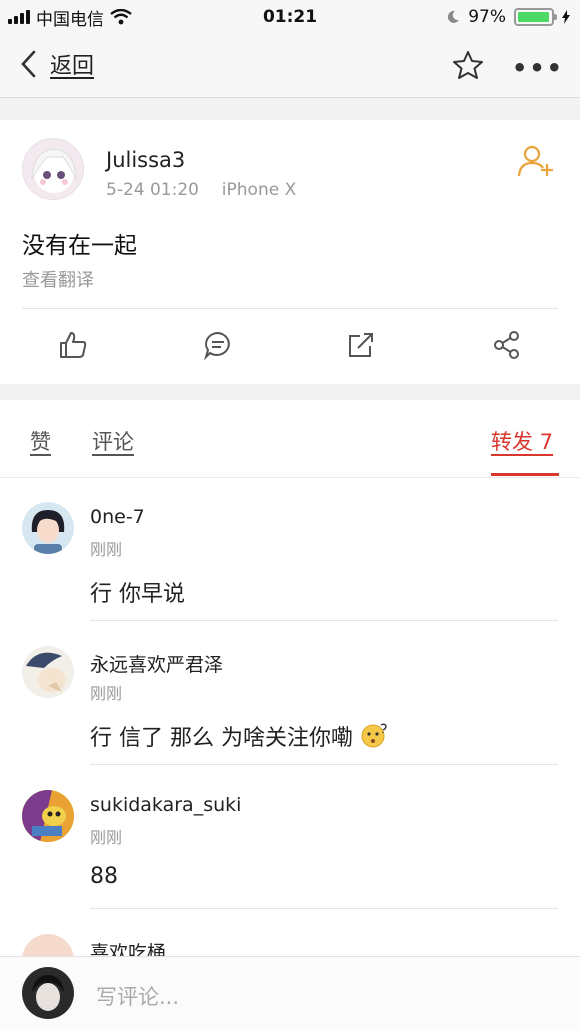 The width and height of the screenshot is (580, 1031). Describe the element at coordinates (117, 517) in the screenshot. I see `comment-author: 0ne-7` at that location.